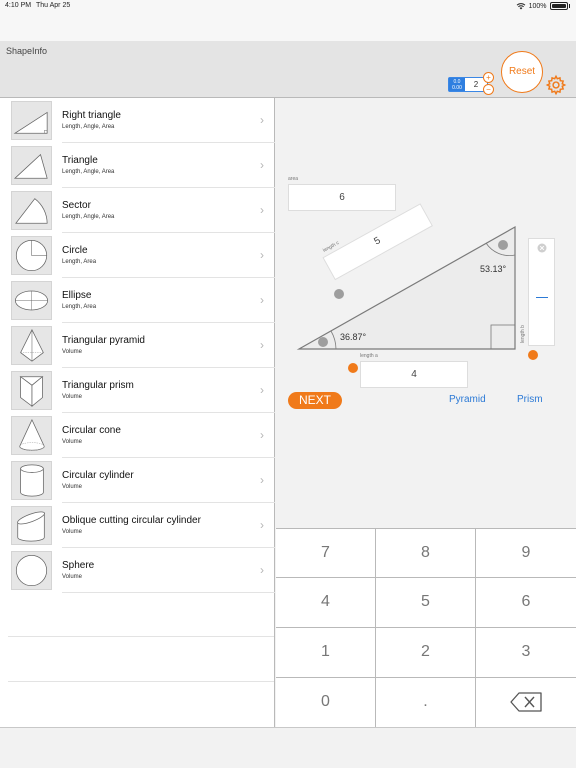 The width and height of the screenshot is (576, 768). Describe the element at coordinates (541, 292) in the screenshot. I see `length-b-field` at that location.